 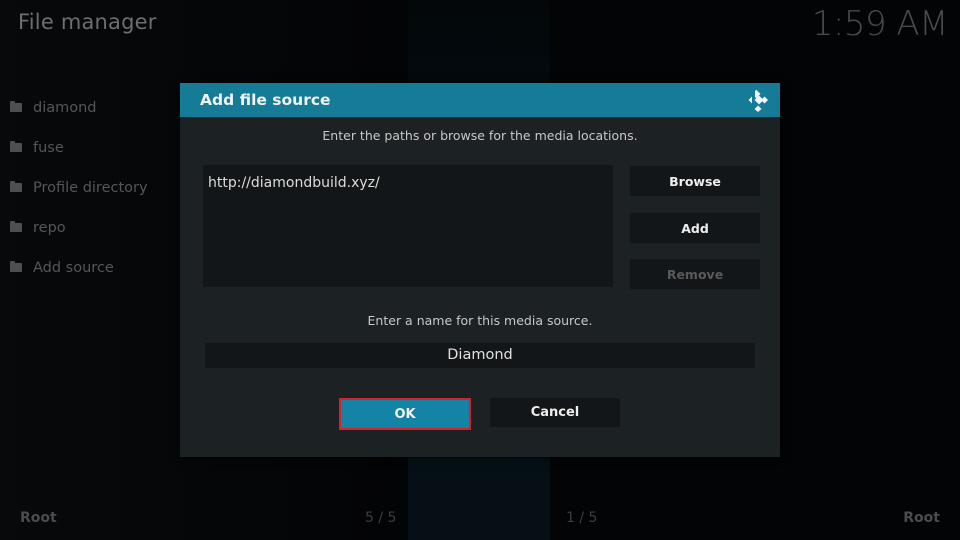 I want to click on source-item-label: fuse, so click(x=48, y=148).